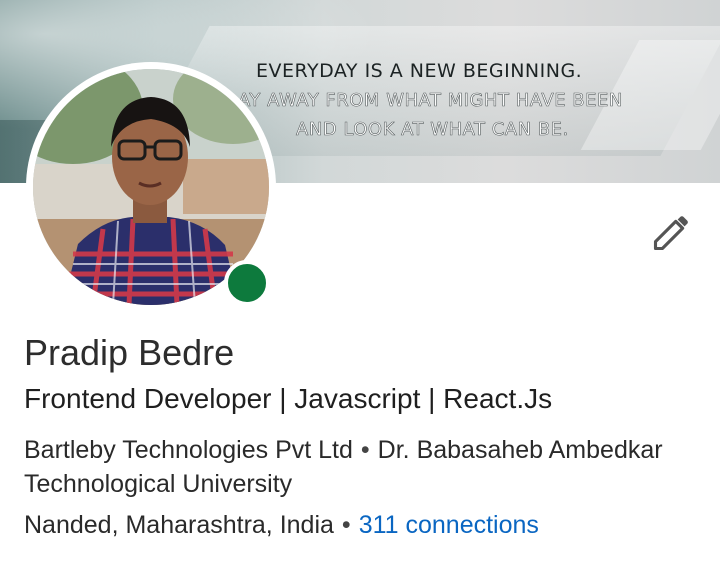 This screenshot has height=570, width=720. Describe the element at coordinates (449, 525) in the screenshot. I see `connections-link: 311 connections` at that location.